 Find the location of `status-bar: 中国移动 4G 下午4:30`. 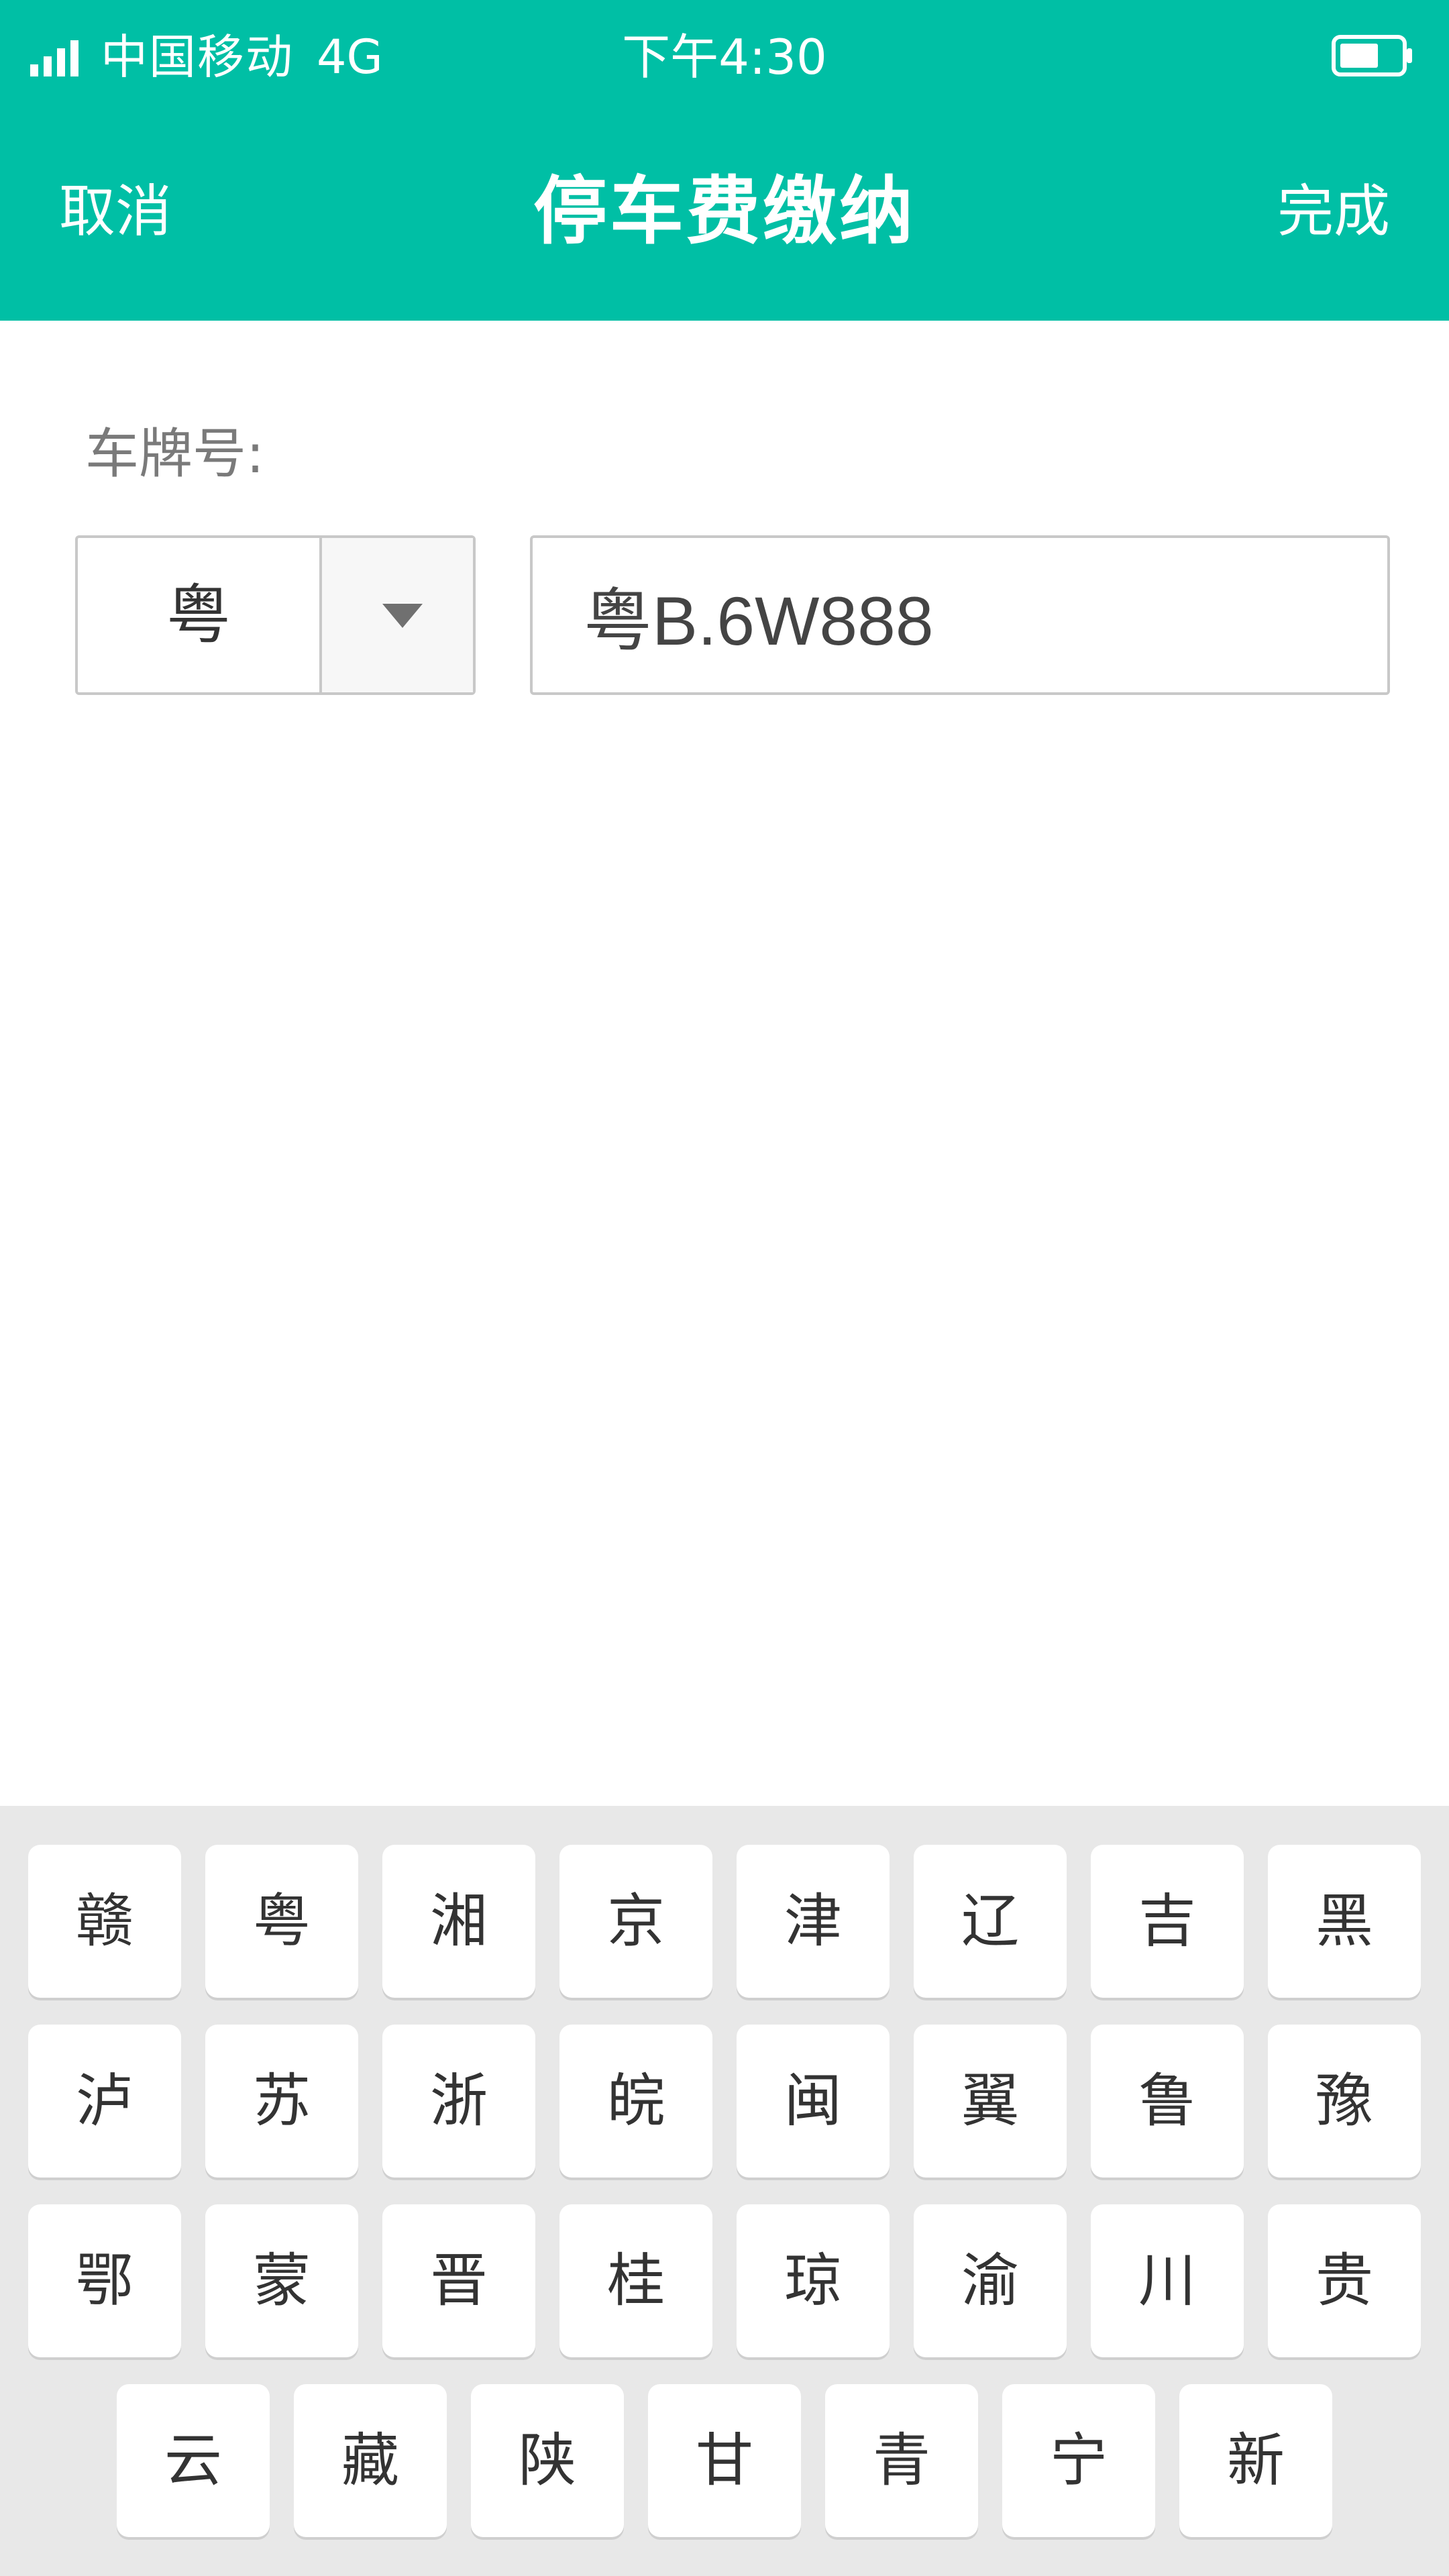

status-bar: 中国移动 4G 下午4:30 is located at coordinates (724, 57).